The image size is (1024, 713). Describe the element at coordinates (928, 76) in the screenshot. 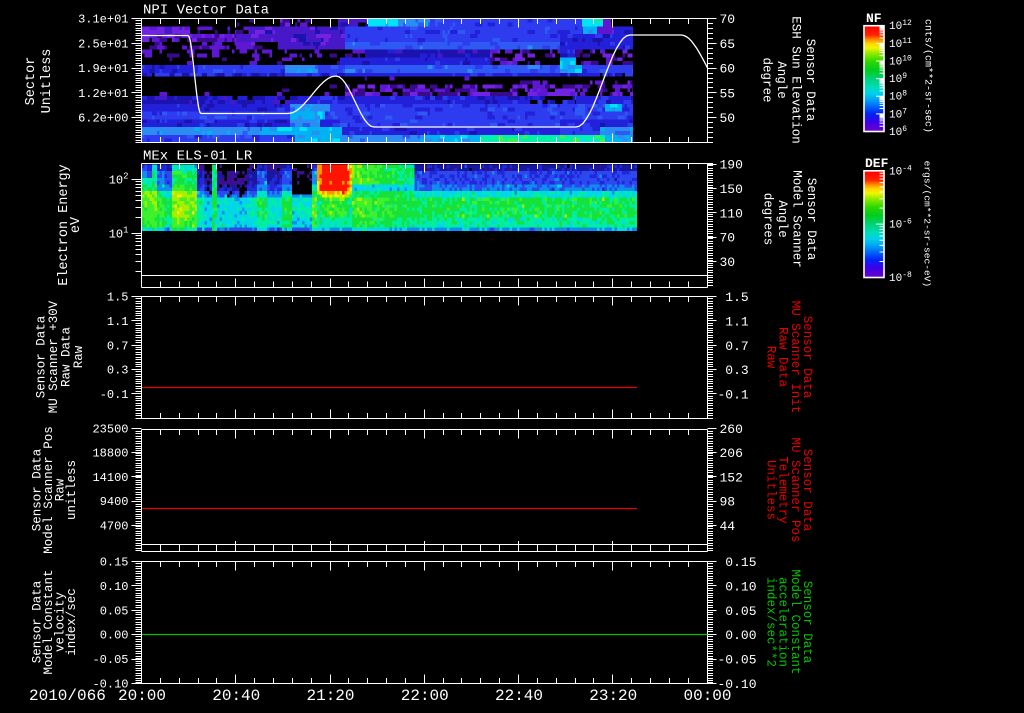

I see `svg-text: cnts/(cm**2-sr-sec)` at that location.